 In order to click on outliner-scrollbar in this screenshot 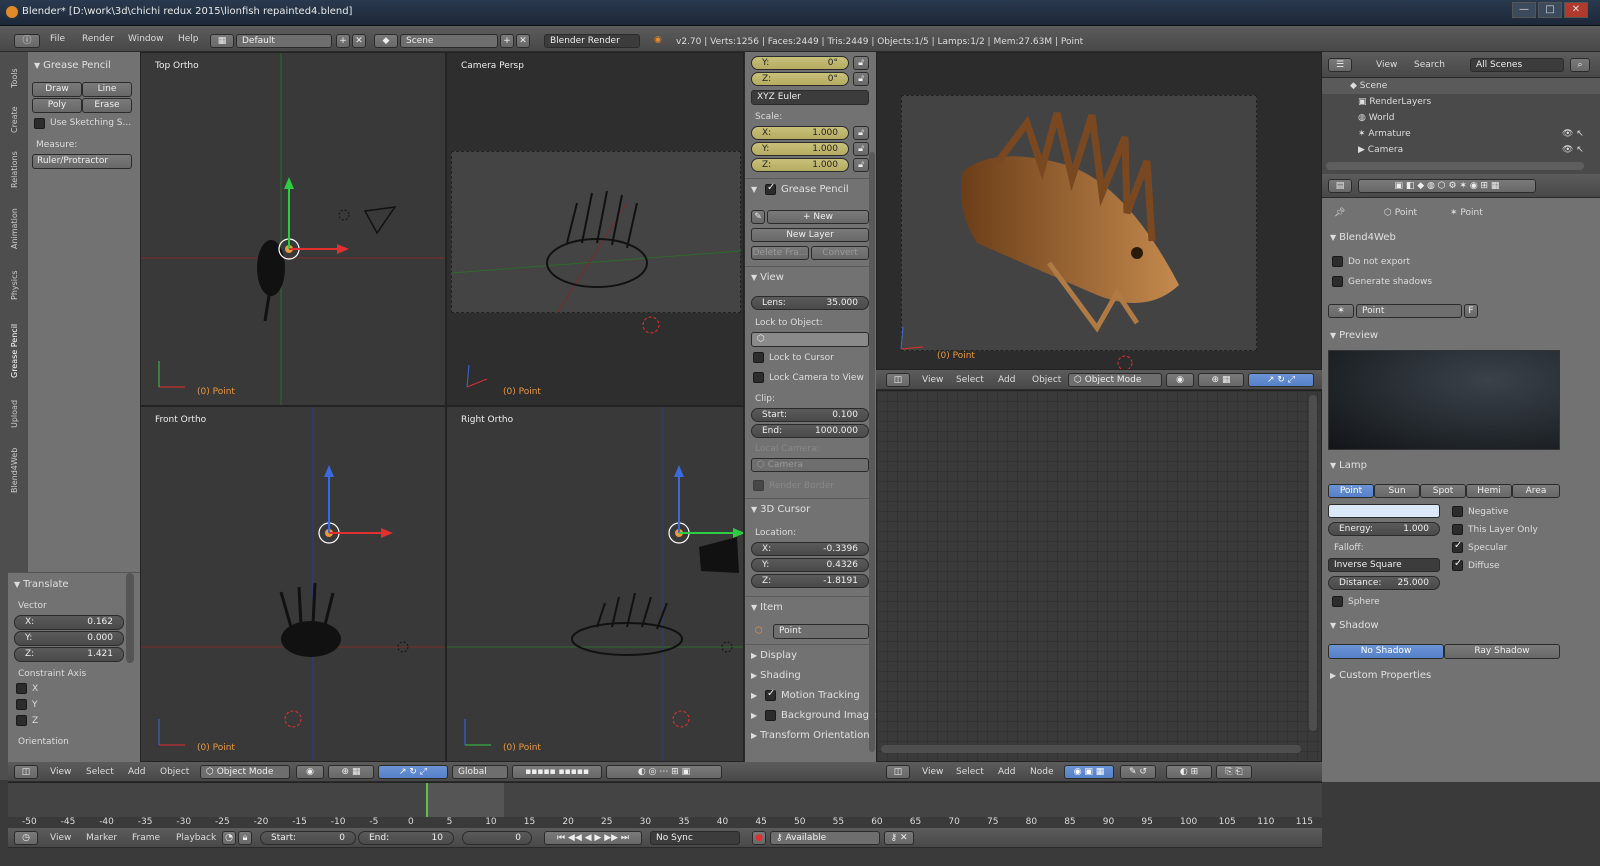, I will do `click(1455, 166)`.